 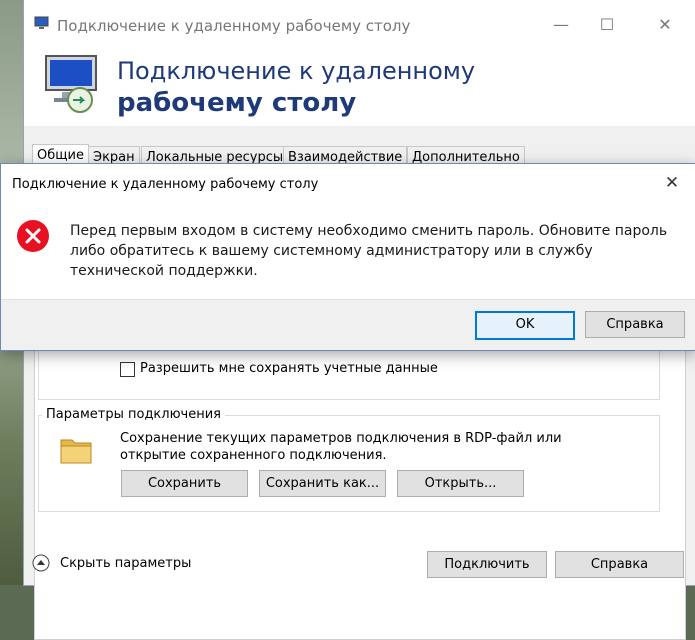 What do you see at coordinates (184, 483) in the screenshot?
I see `save-button: Сохранить` at bounding box center [184, 483].